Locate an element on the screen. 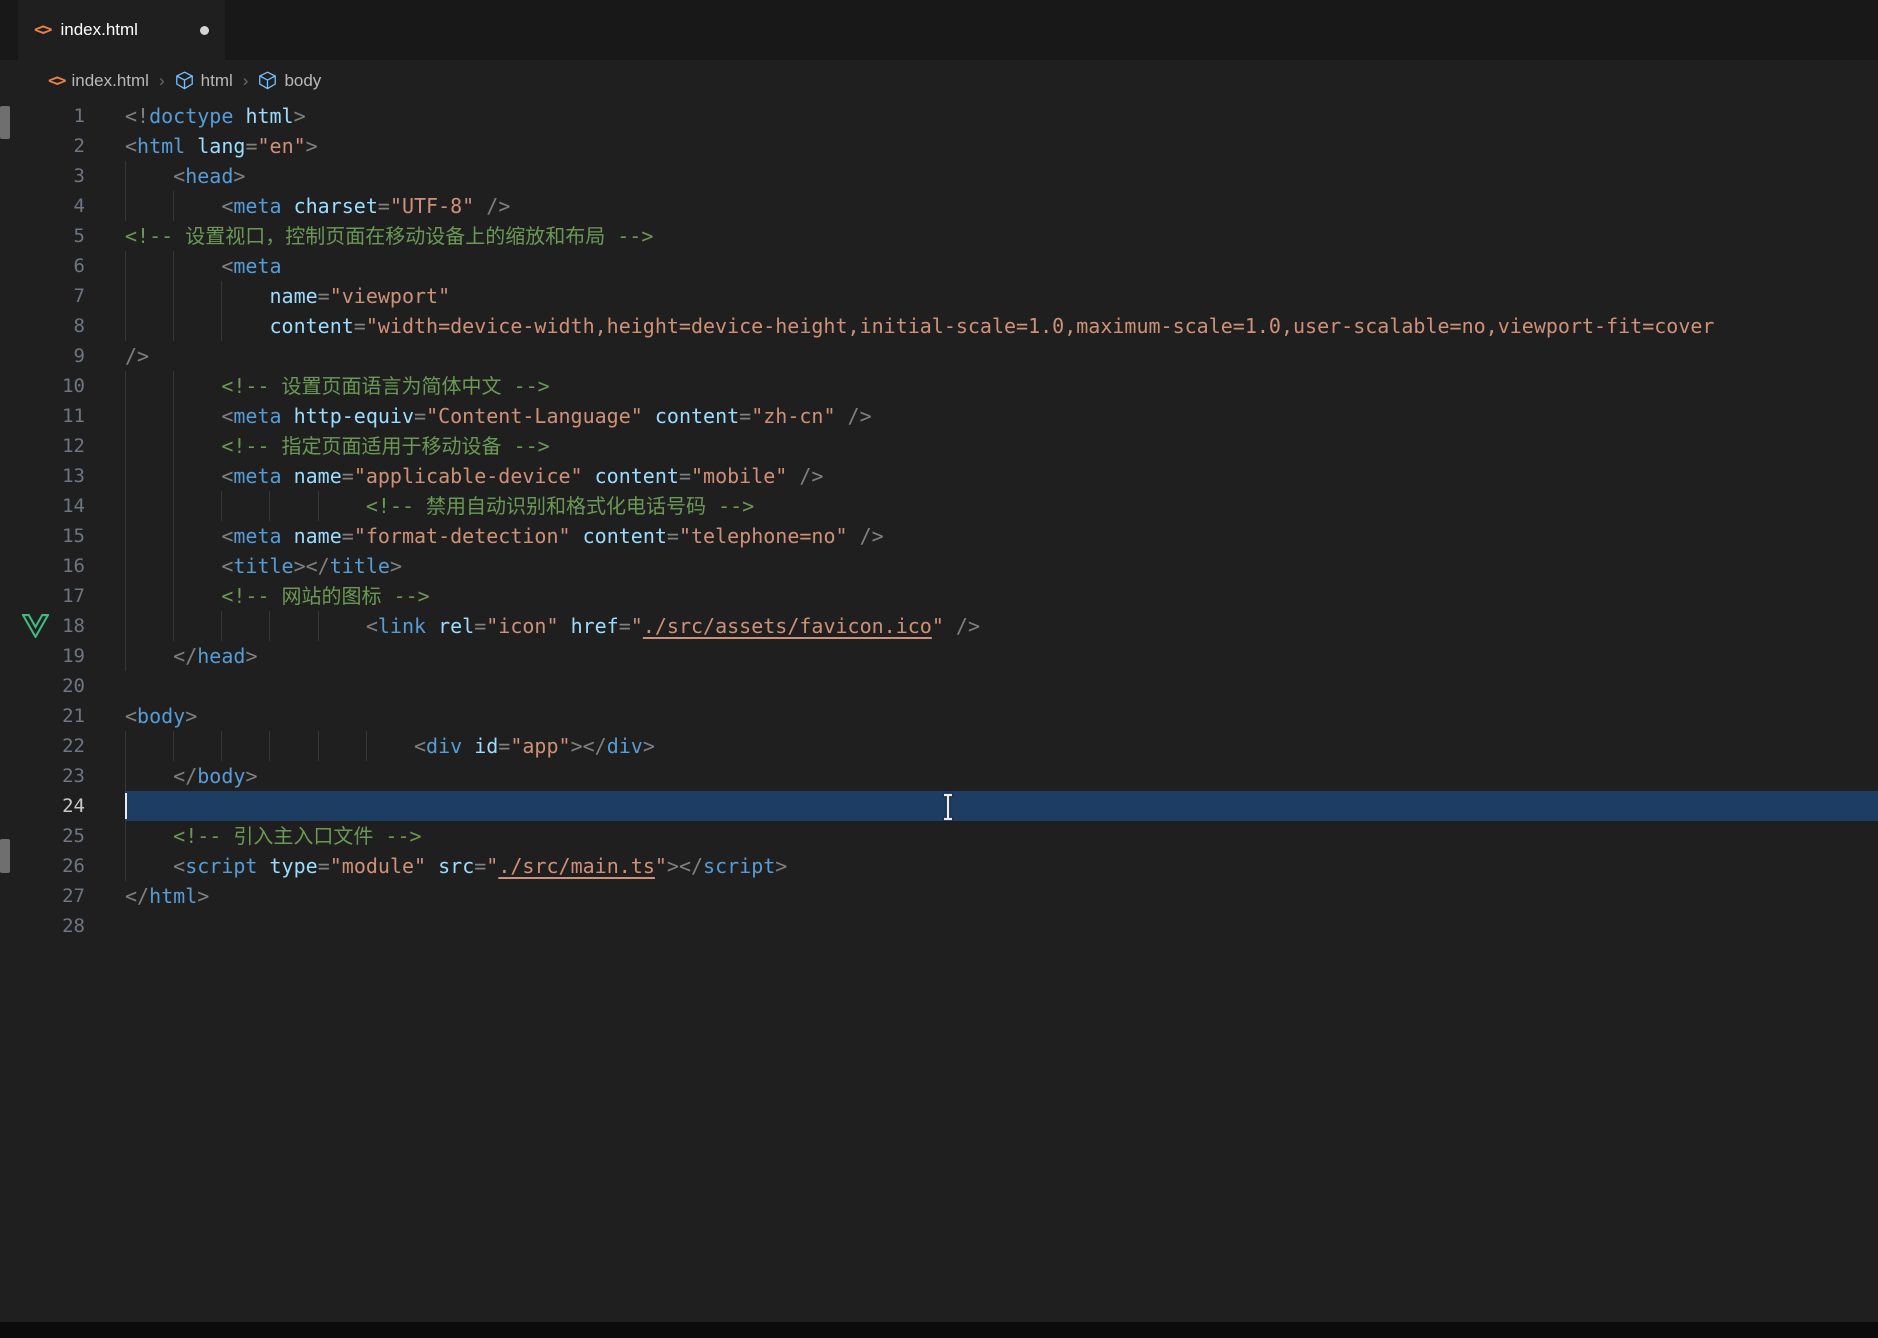  code-line-9: 9 /> is located at coordinates (939, 356).